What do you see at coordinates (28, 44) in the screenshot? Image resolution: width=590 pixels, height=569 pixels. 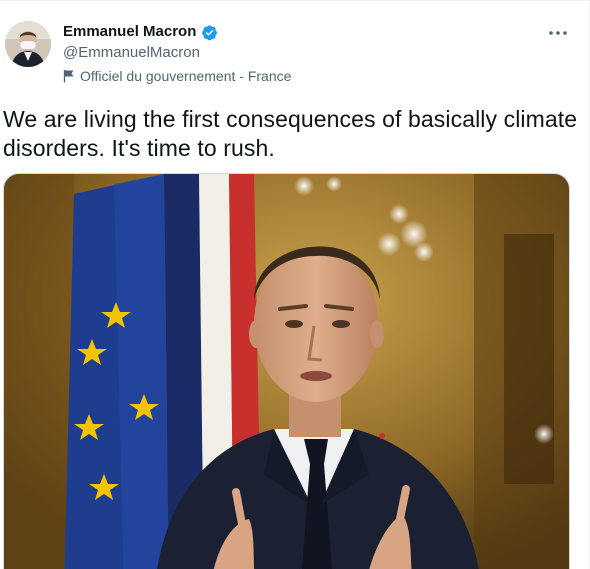 I see `avatar` at bounding box center [28, 44].